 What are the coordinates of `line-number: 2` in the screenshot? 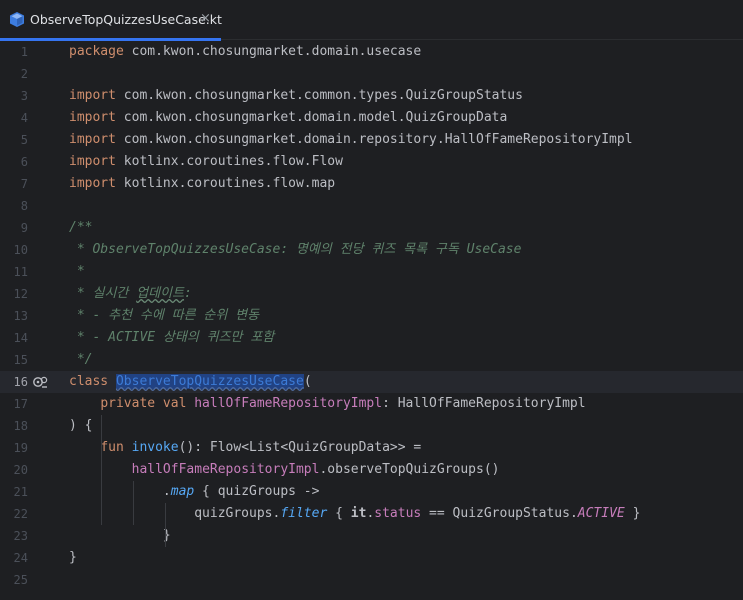 It's located at (14, 74).